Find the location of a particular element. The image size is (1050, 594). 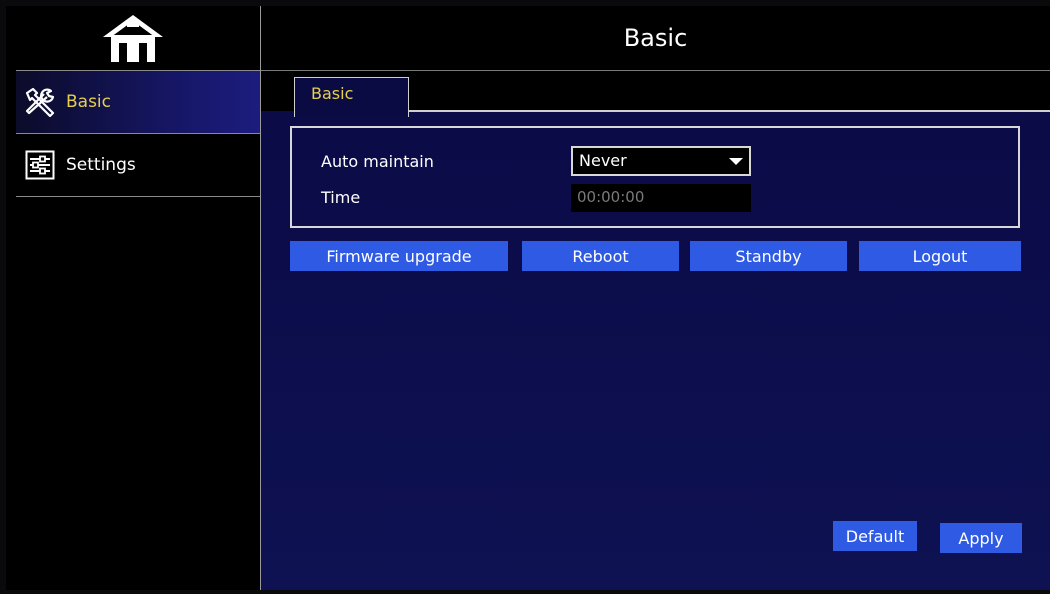

sidebar-item-label: Settings is located at coordinates (101, 165).